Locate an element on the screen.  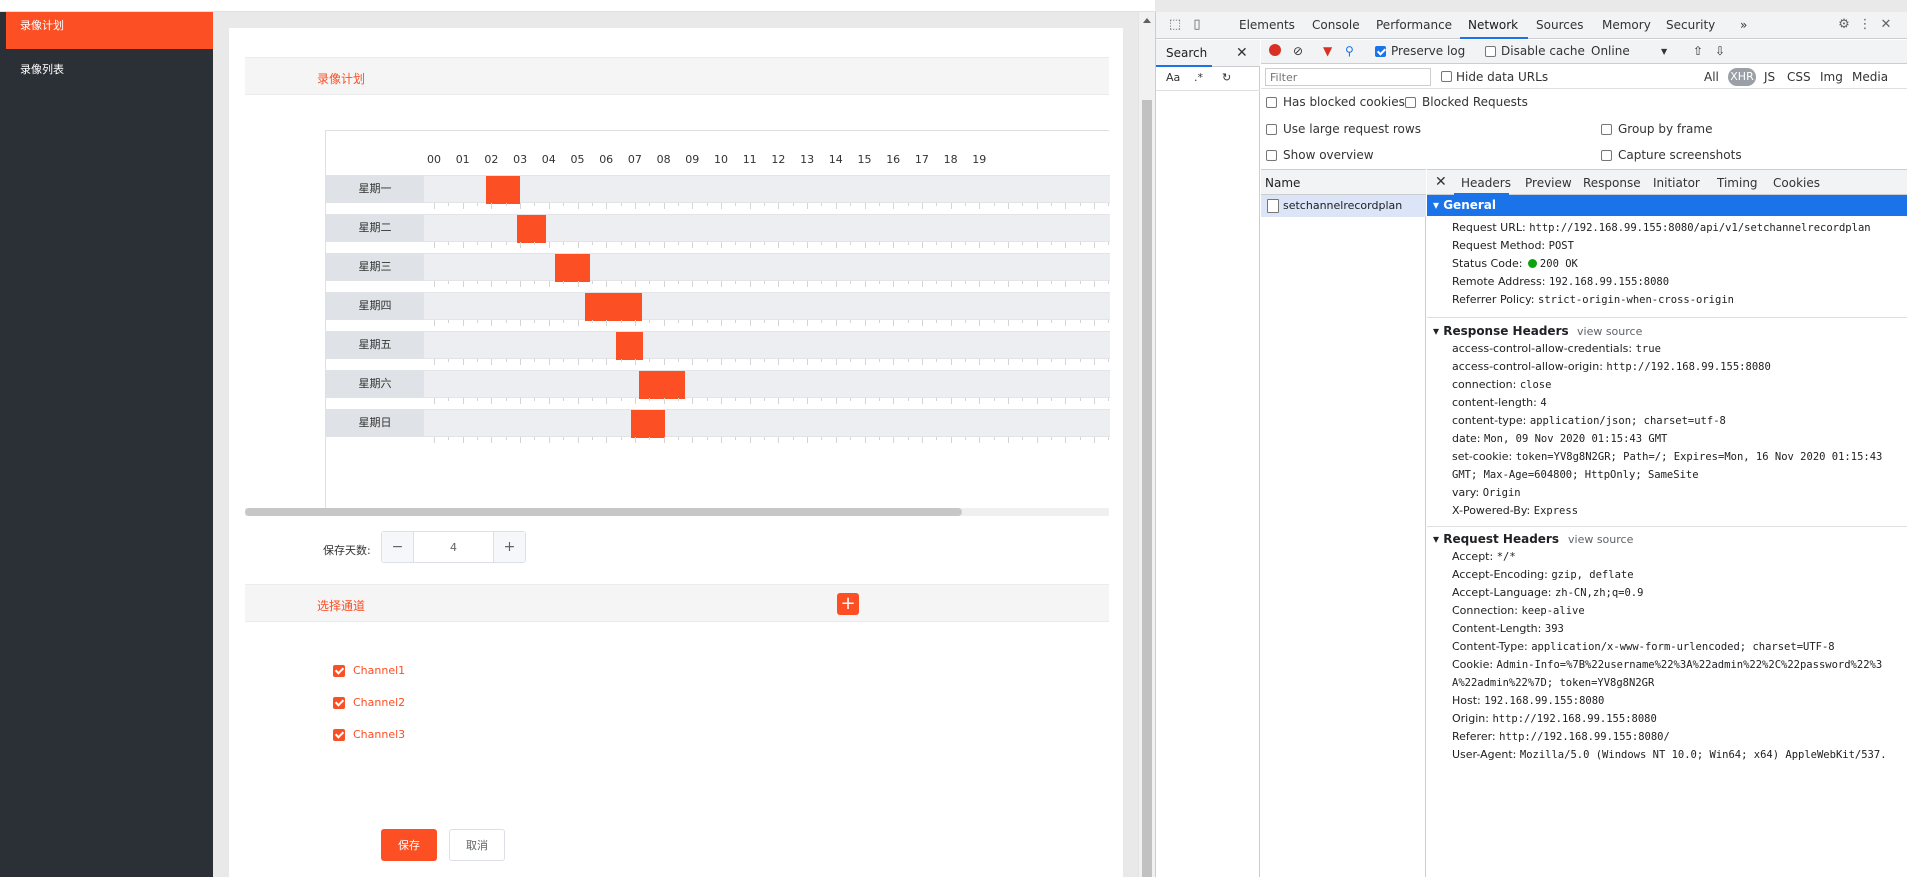
cancel-button: 取消 is located at coordinates (477, 845).